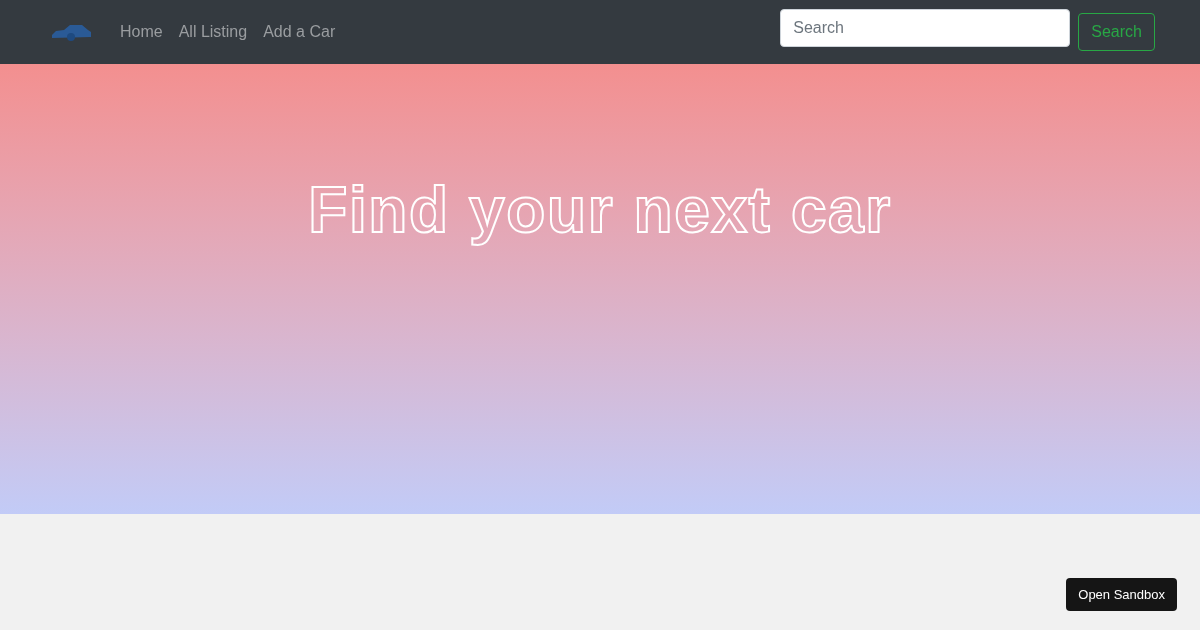  What do you see at coordinates (141, 32) in the screenshot?
I see `nav-link: Home` at bounding box center [141, 32].